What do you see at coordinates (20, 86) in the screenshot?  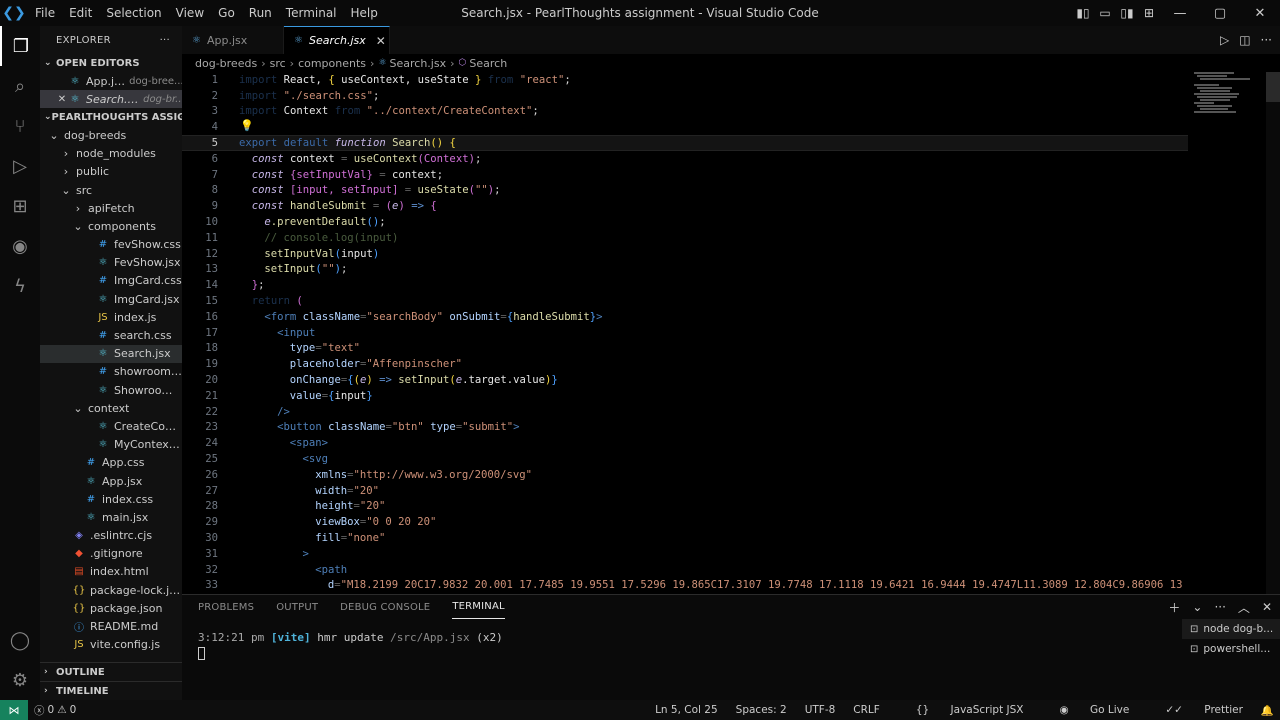 I see `search-icon: ⌕` at bounding box center [20, 86].